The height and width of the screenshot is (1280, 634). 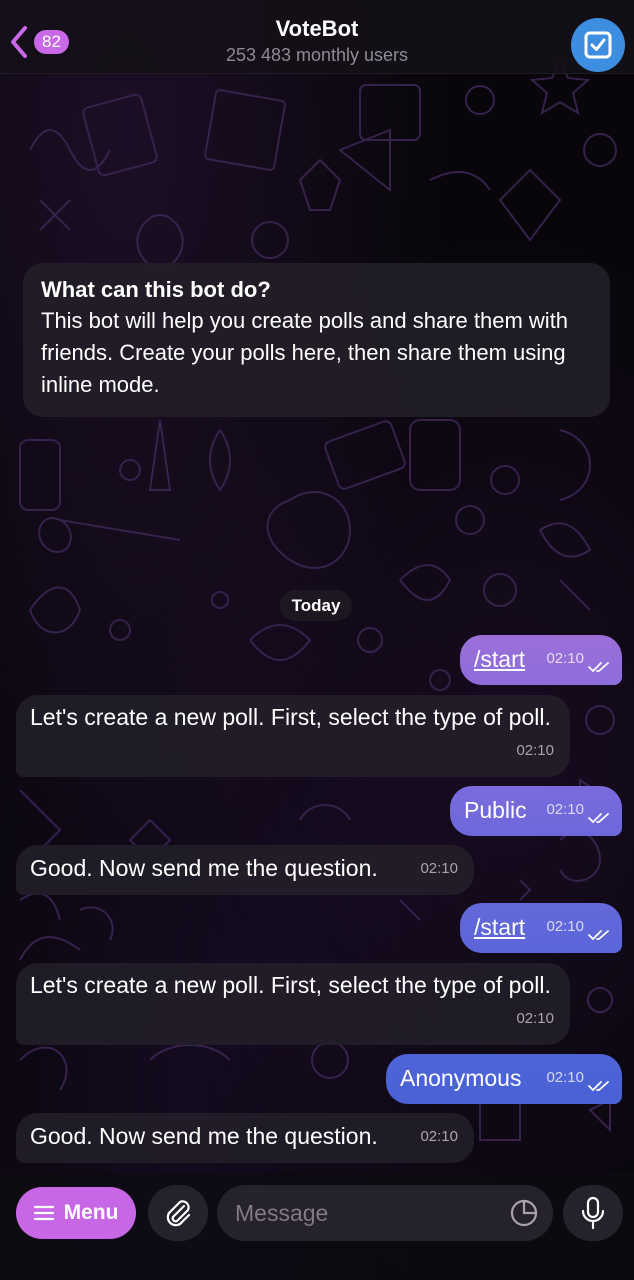 I want to click on sticker-icon, so click(x=524, y=1213).